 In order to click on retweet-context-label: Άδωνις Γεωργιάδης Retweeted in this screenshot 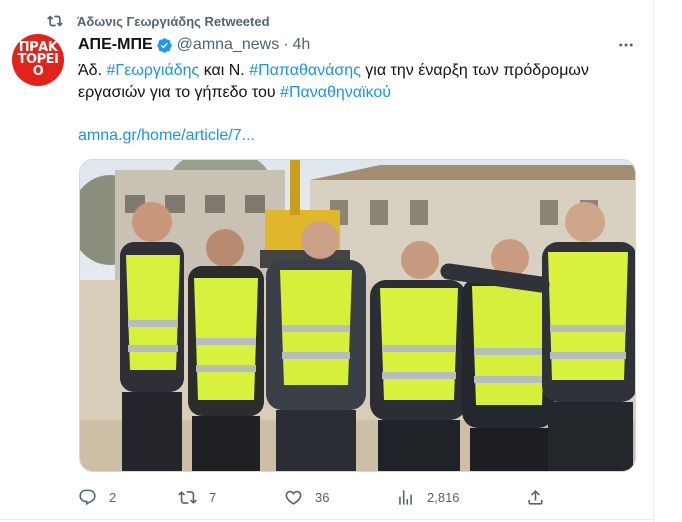, I will do `click(173, 21)`.